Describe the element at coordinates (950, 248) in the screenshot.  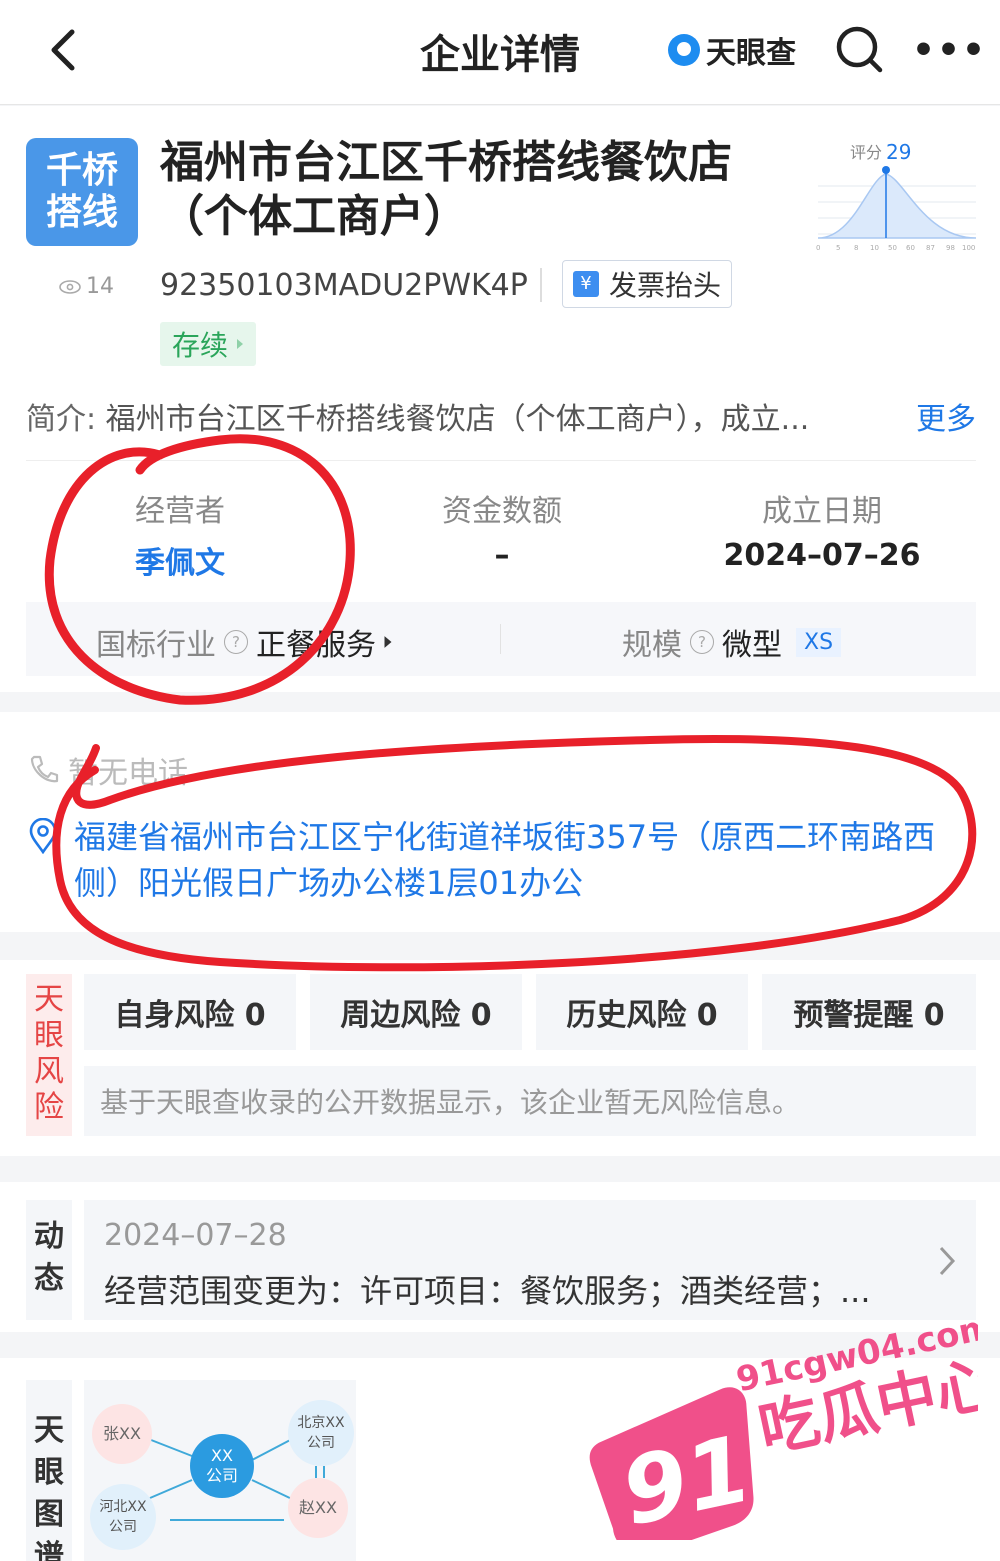
I see `score-tick: 98` at that location.